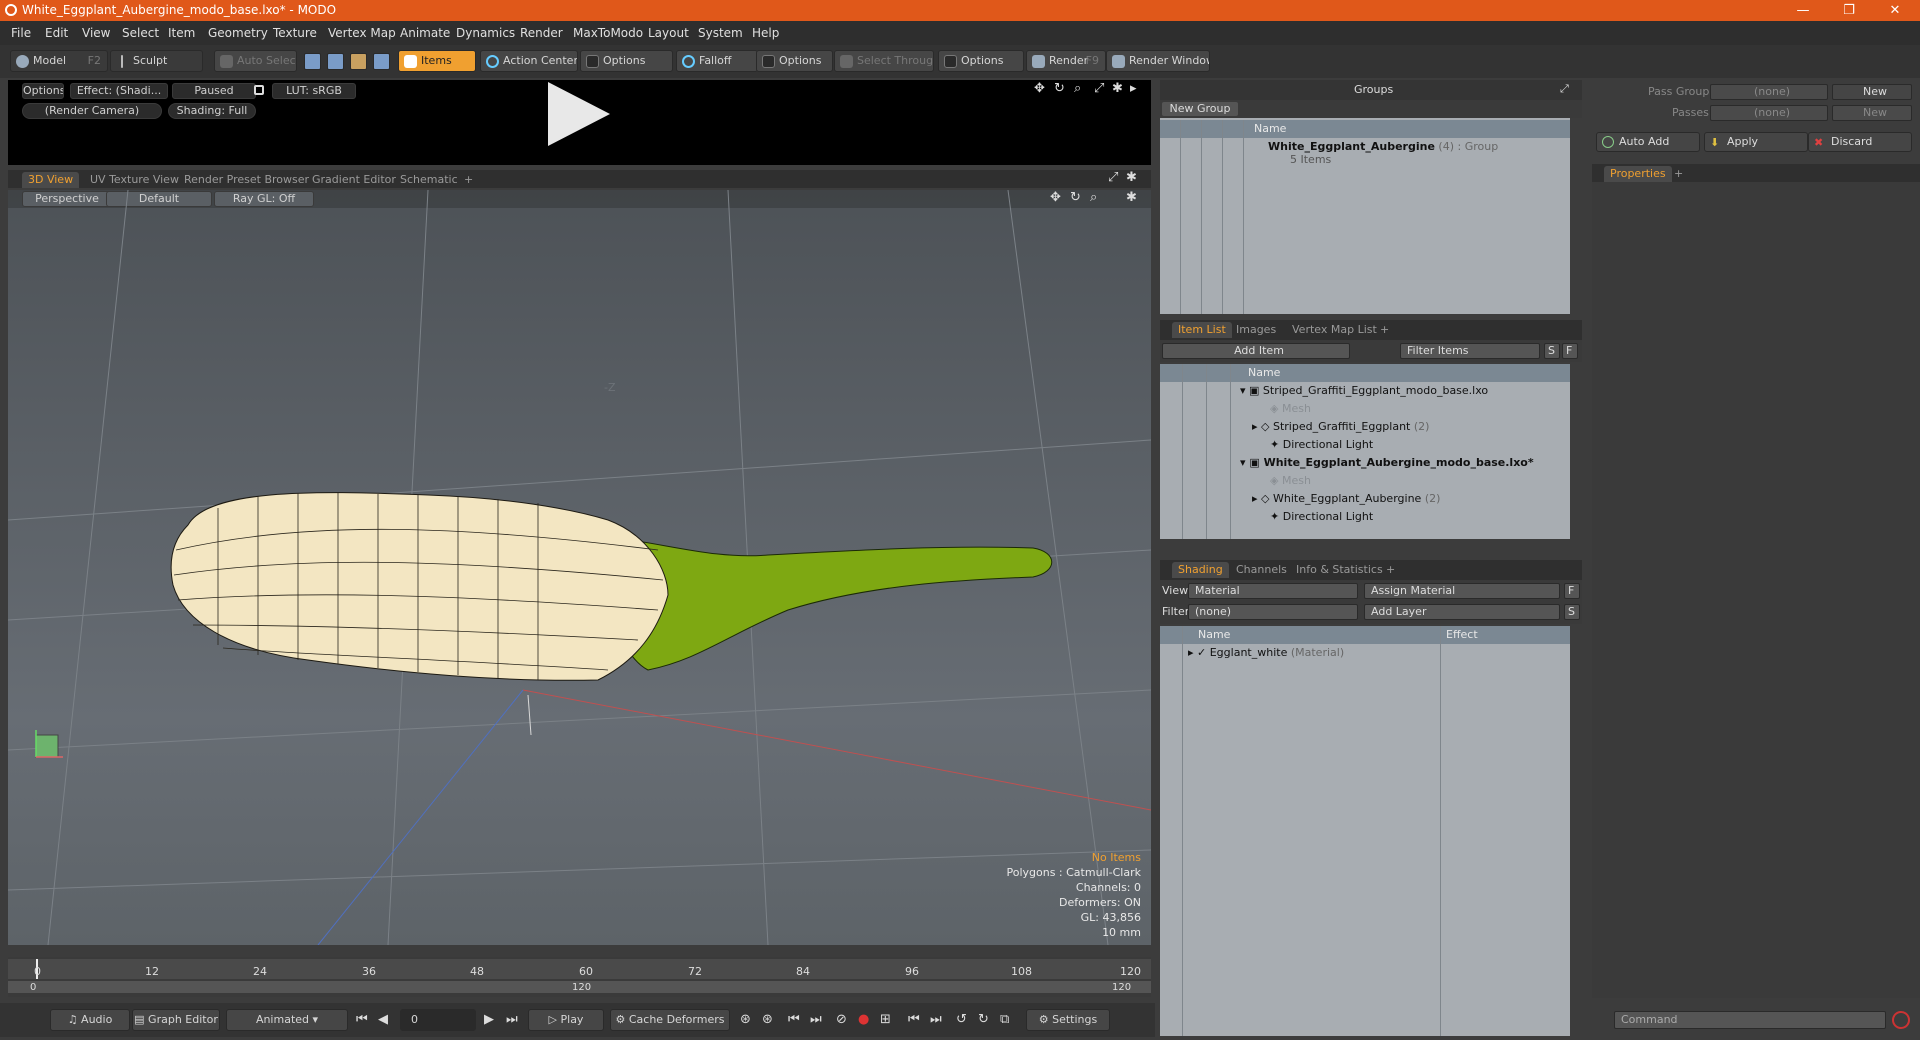  I want to click on command-input: Command, so click(1750, 1020).